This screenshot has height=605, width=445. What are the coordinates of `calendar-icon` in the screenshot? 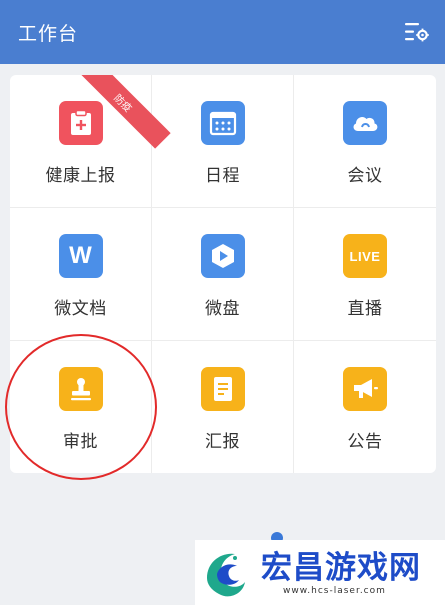 It's located at (222, 123).